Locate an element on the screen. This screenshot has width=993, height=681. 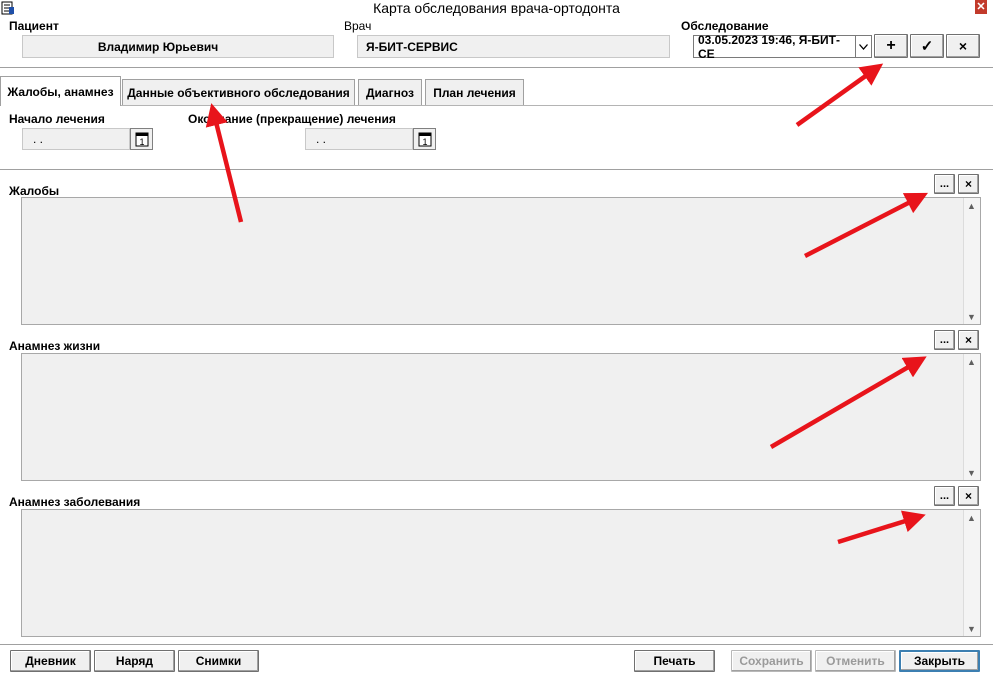
checkmark-icon: ✓ is located at coordinates (927, 46).